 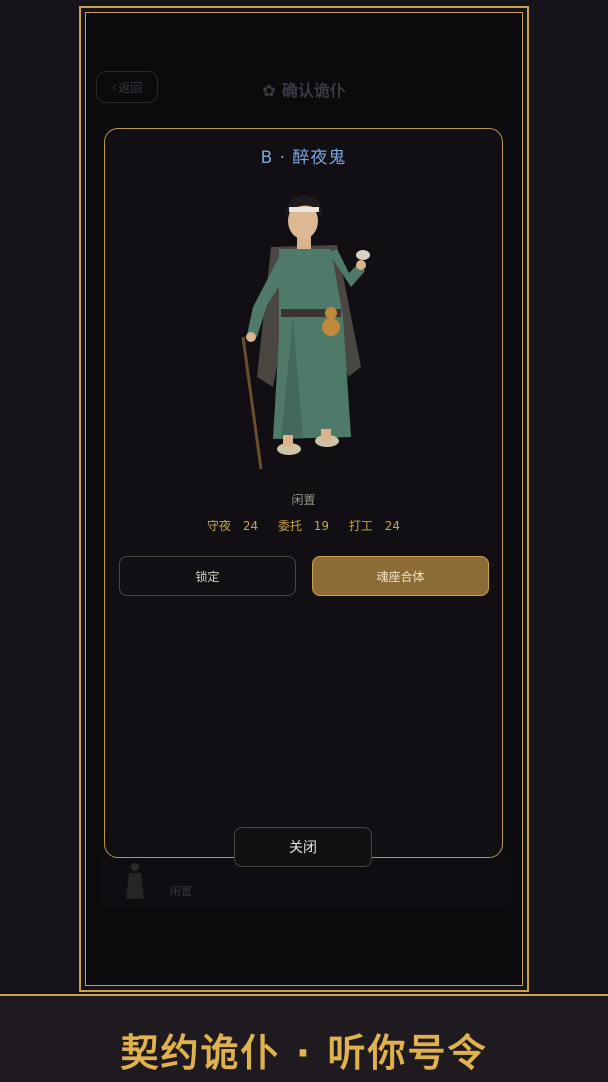 I want to click on stat-label: 委托, so click(x=289, y=526).